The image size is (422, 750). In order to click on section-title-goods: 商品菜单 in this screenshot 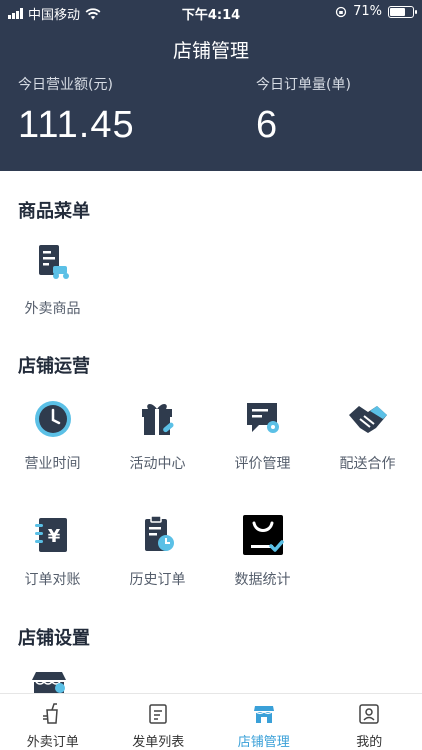, I will do `click(54, 211)`.